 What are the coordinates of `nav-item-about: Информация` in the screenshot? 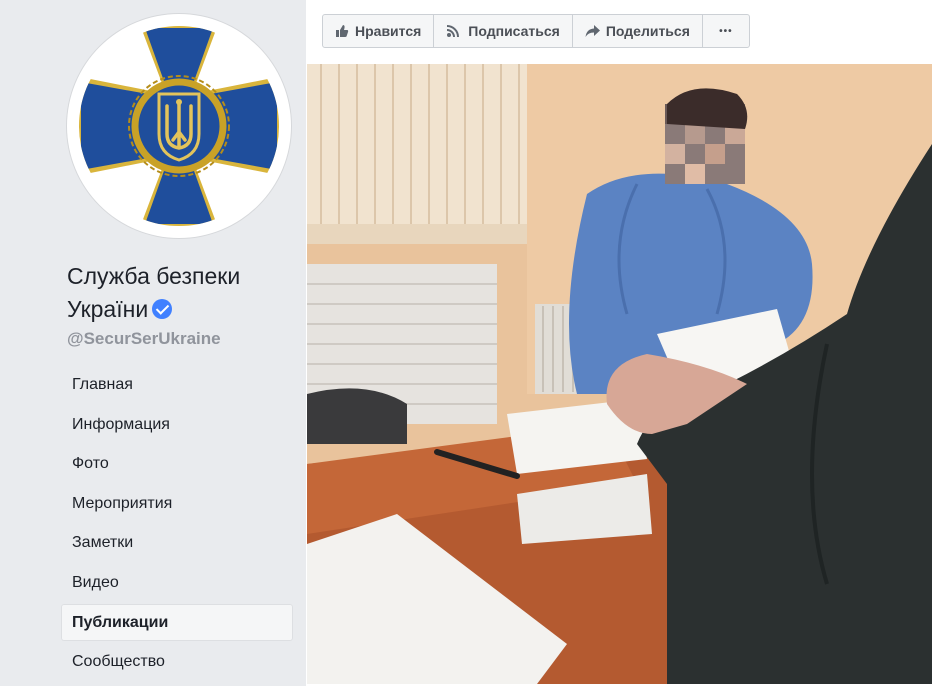 It's located at (177, 424).